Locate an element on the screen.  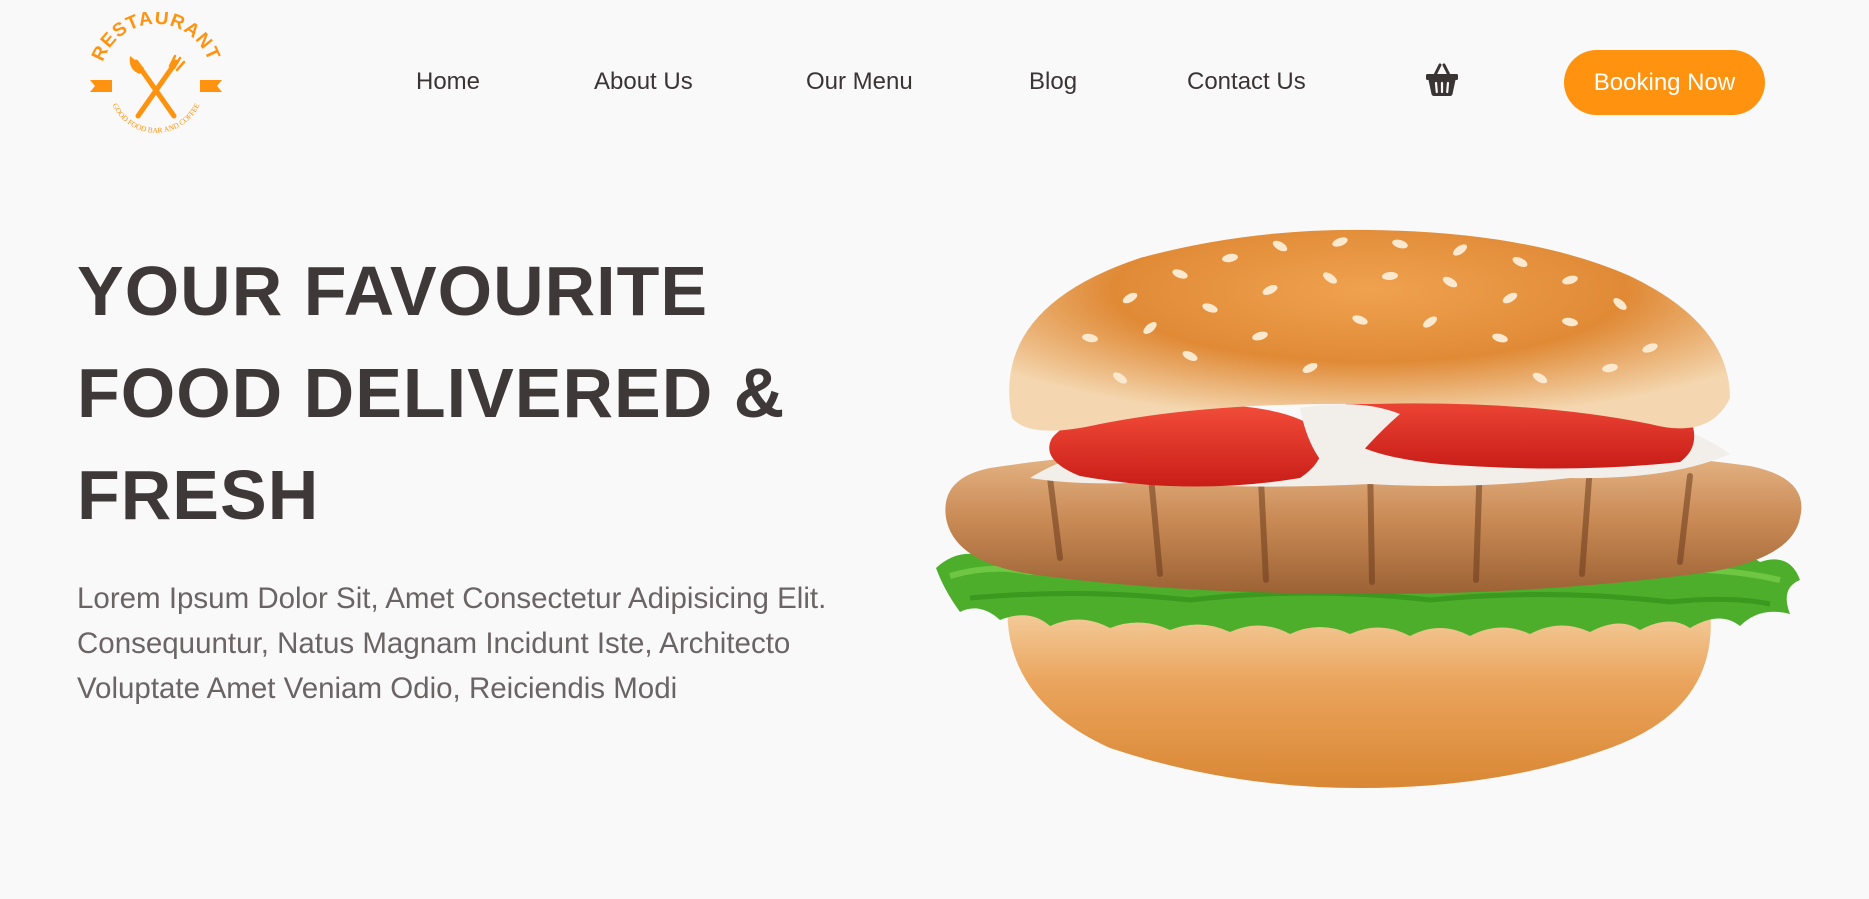
hero-title-line-3: FRESH is located at coordinates (198, 495).